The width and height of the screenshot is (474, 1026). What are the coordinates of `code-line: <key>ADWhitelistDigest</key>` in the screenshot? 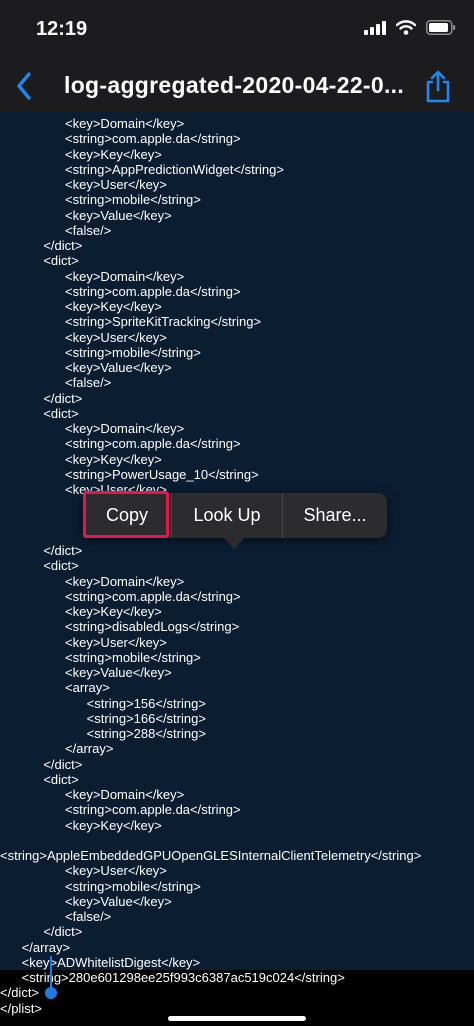 It's located at (100, 962).